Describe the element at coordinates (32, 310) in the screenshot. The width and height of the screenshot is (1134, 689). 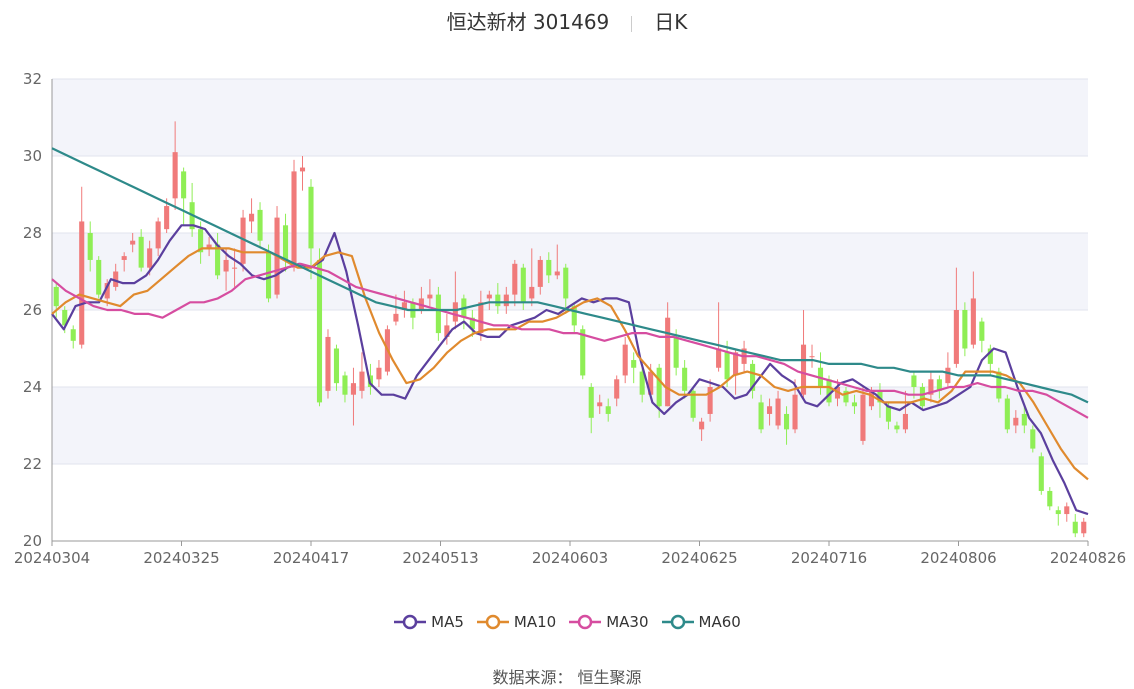
I see `y-tick-label: 26` at that location.